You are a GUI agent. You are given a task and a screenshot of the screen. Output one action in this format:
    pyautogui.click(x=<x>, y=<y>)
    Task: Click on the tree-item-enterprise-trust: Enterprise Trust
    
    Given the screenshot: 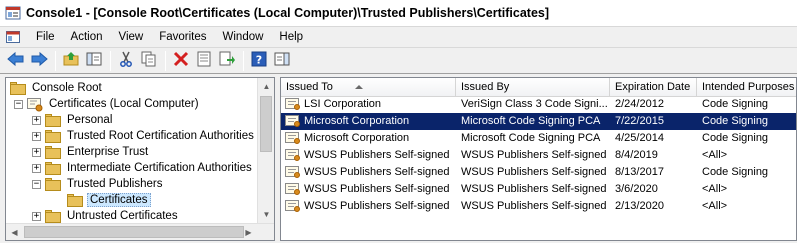 What is the action you would take?
    pyautogui.click(x=97, y=152)
    